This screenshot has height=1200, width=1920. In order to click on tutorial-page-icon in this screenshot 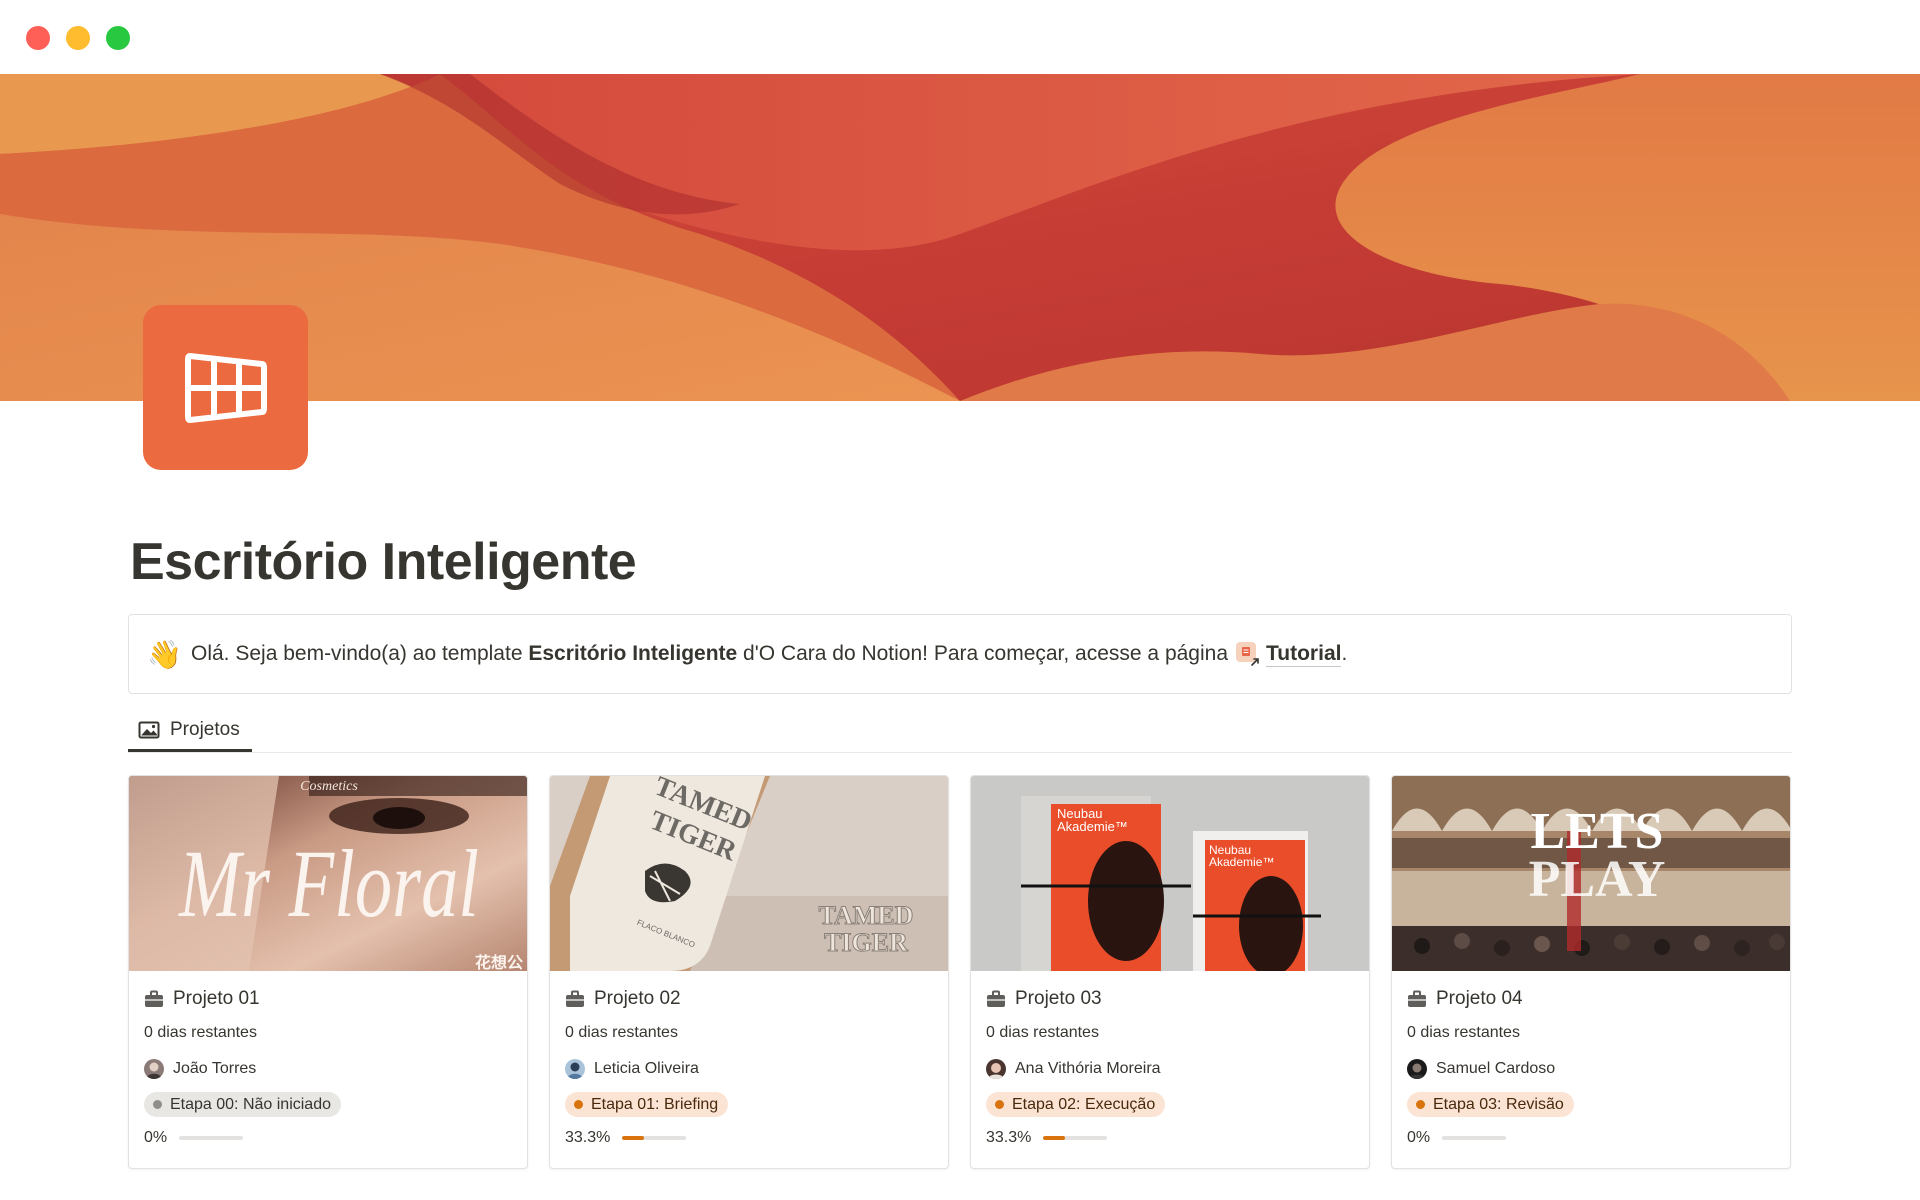, I will do `click(1247, 654)`.